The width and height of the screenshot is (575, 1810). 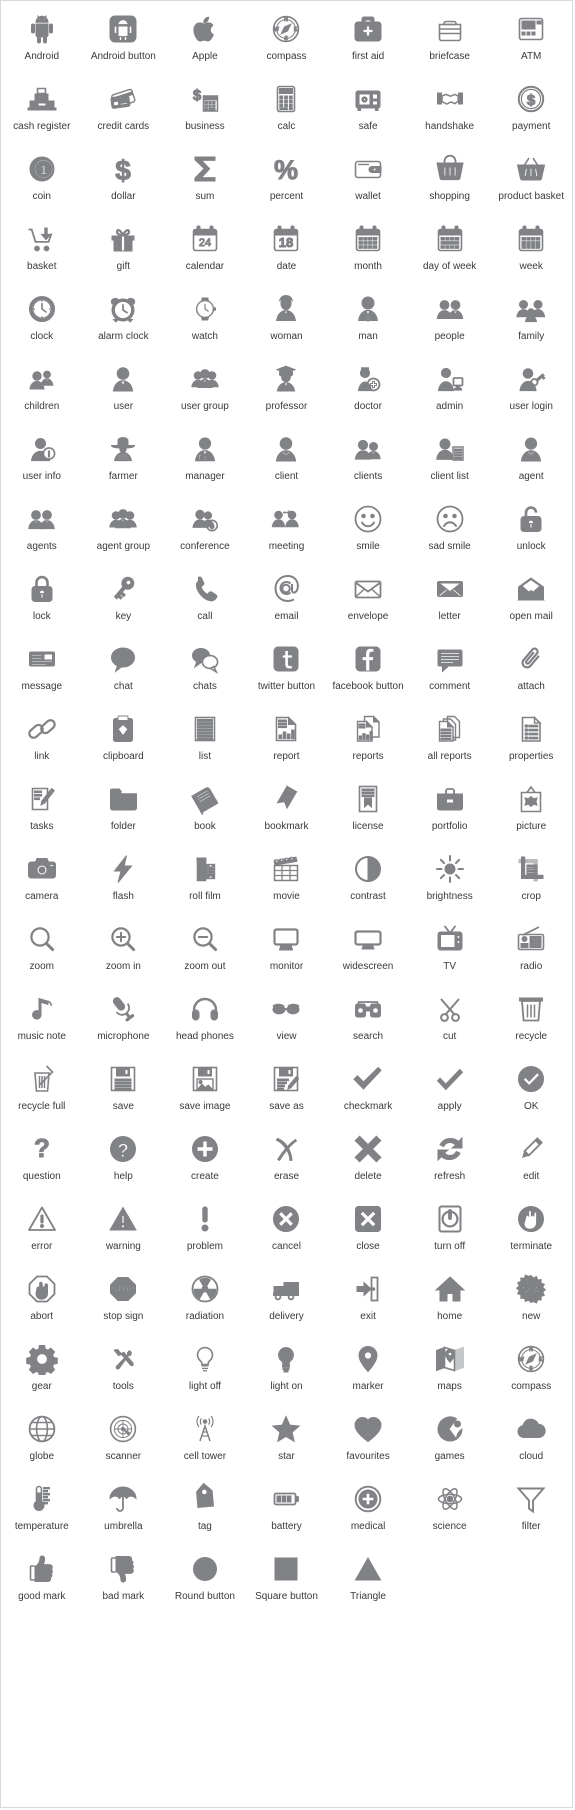 What do you see at coordinates (124, 180) in the screenshot?
I see `icon-cell-dollar: $ dollar` at bounding box center [124, 180].